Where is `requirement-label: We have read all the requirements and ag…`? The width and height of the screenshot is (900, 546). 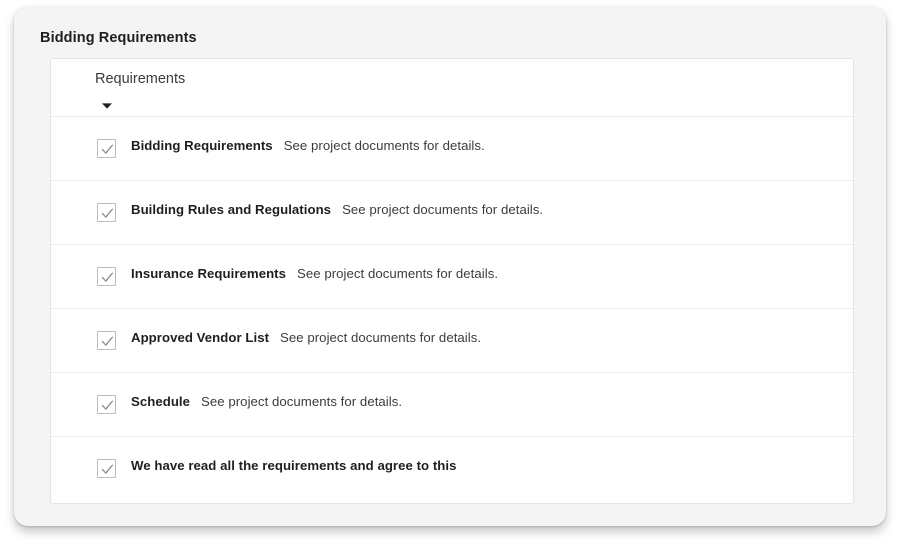
requirement-label: We have read all the requirements and ag… is located at coordinates (294, 465).